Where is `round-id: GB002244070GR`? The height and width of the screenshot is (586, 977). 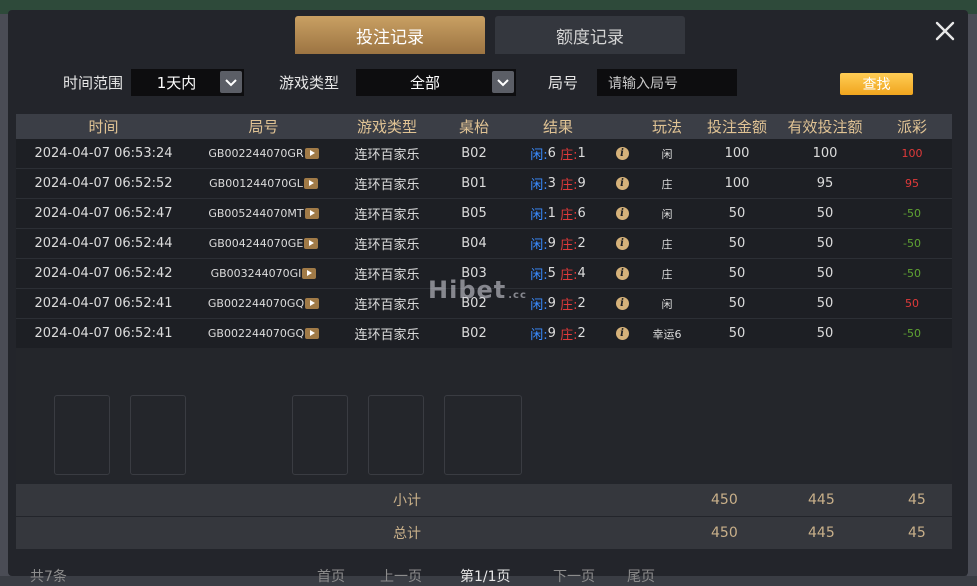
round-id: GB002244070GR is located at coordinates (256, 153).